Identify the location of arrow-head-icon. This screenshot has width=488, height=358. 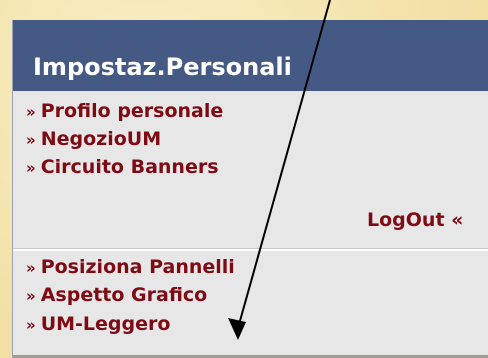
(237, 329).